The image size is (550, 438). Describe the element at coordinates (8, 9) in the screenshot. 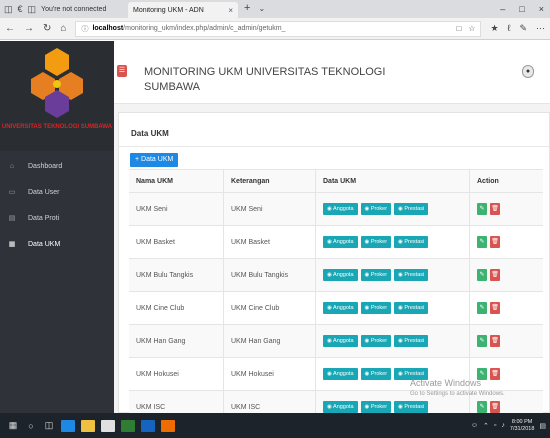

I see `tab-manager-icon: ◫` at that location.